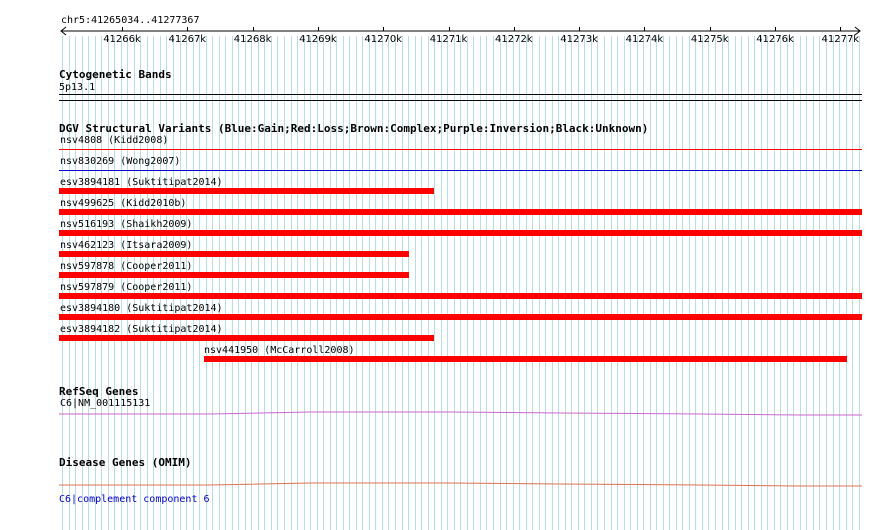  I want to click on ruler-tick-label: 41266k, so click(122, 39).